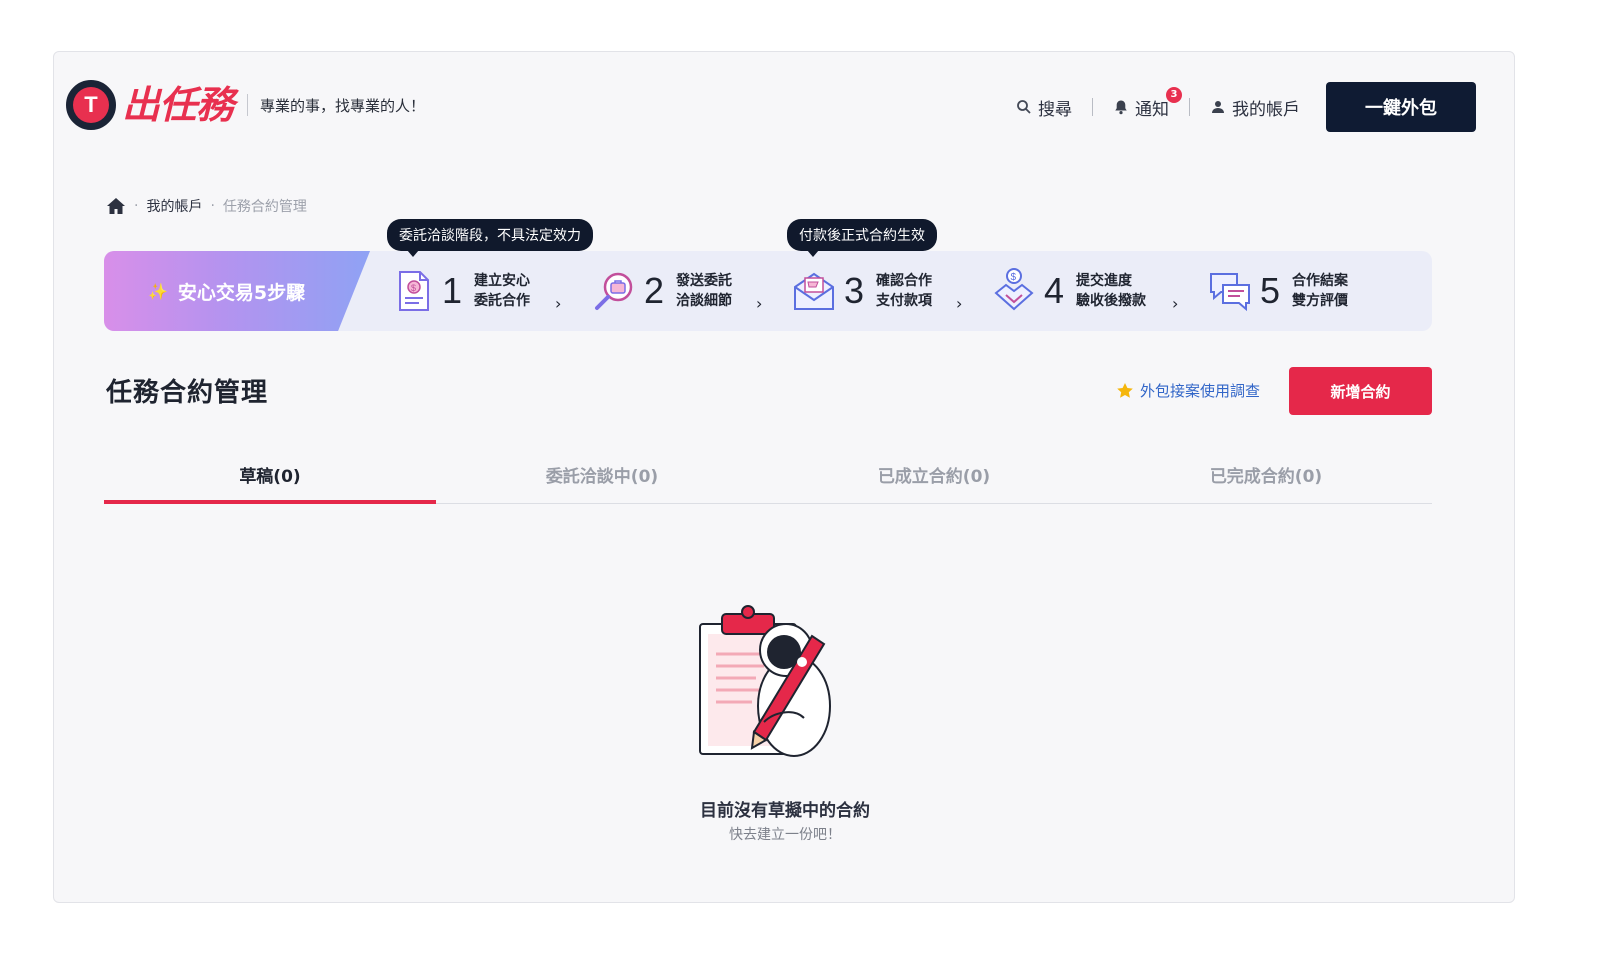 This screenshot has width=1600, height=977. I want to click on document-dollar-icon: $, so click(414, 291).